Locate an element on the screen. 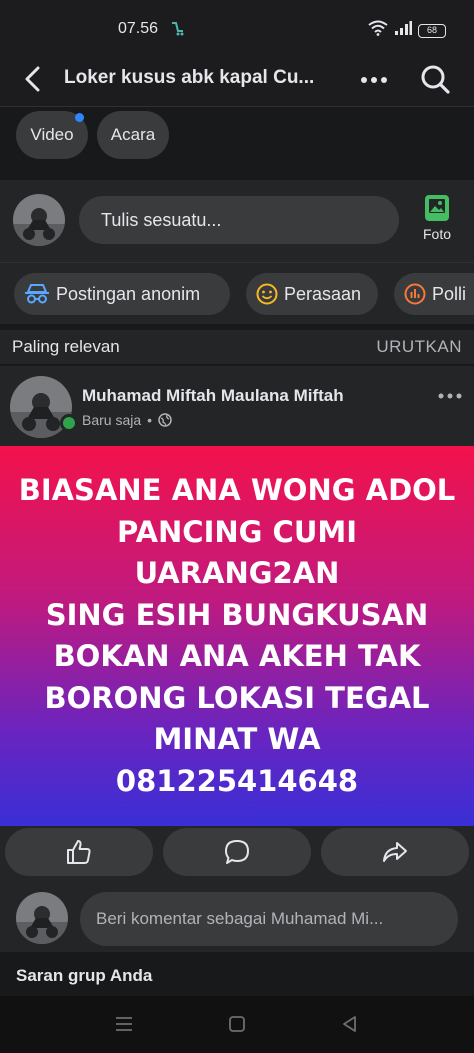 The width and height of the screenshot is (474, 1053). like-button is located at coordinates (79, 852).